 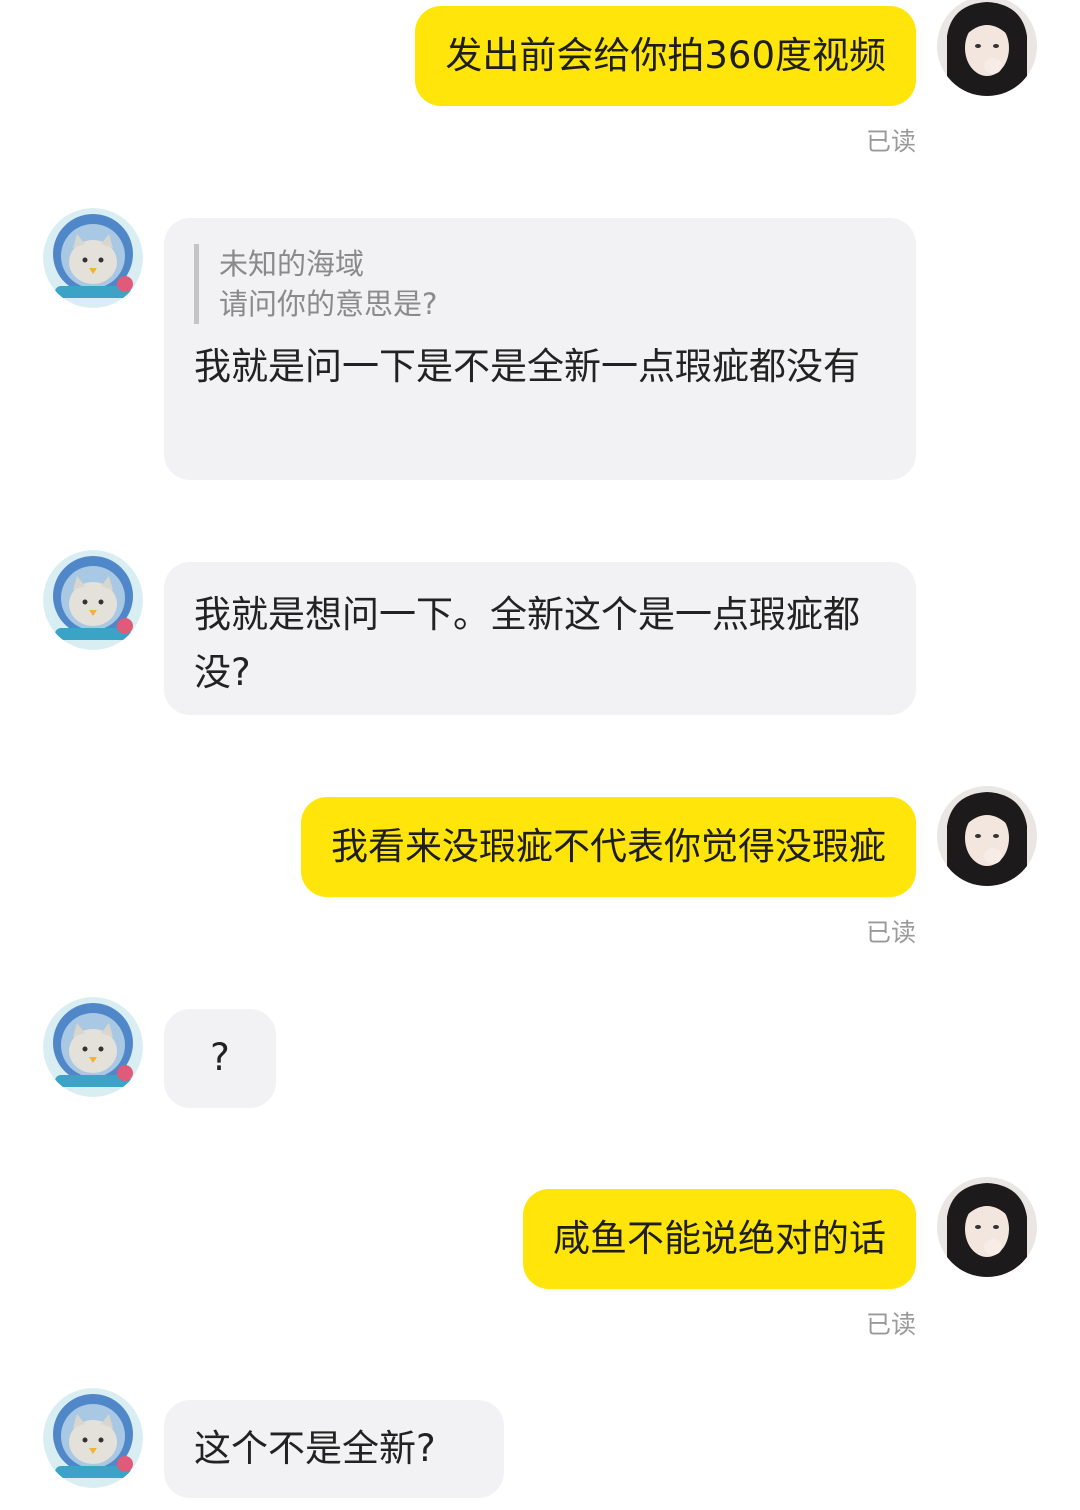 I want to click on quoted-message: 未知的海域 请问你的意思是?, so click(x=540, y=284).